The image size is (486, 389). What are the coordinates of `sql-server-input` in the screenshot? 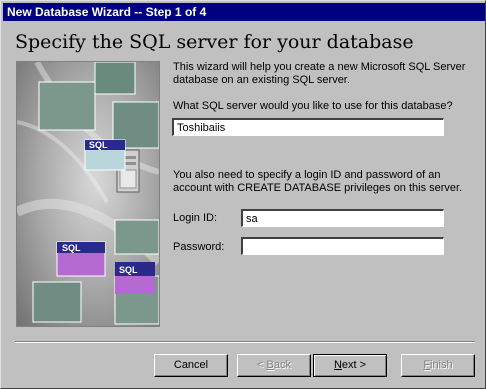 It's located at (308, 127).